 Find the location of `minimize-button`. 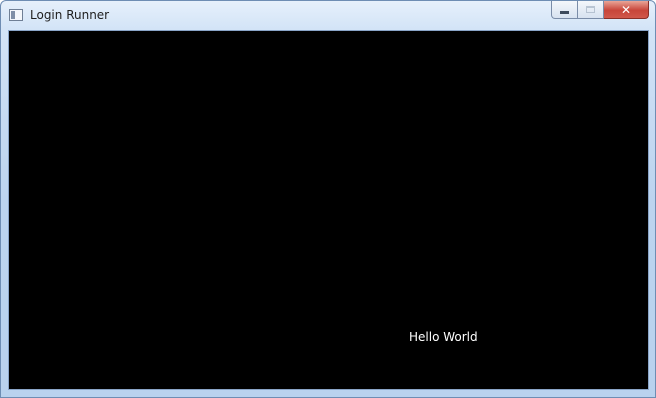

minimize-button is located at coordinates (564, 10).